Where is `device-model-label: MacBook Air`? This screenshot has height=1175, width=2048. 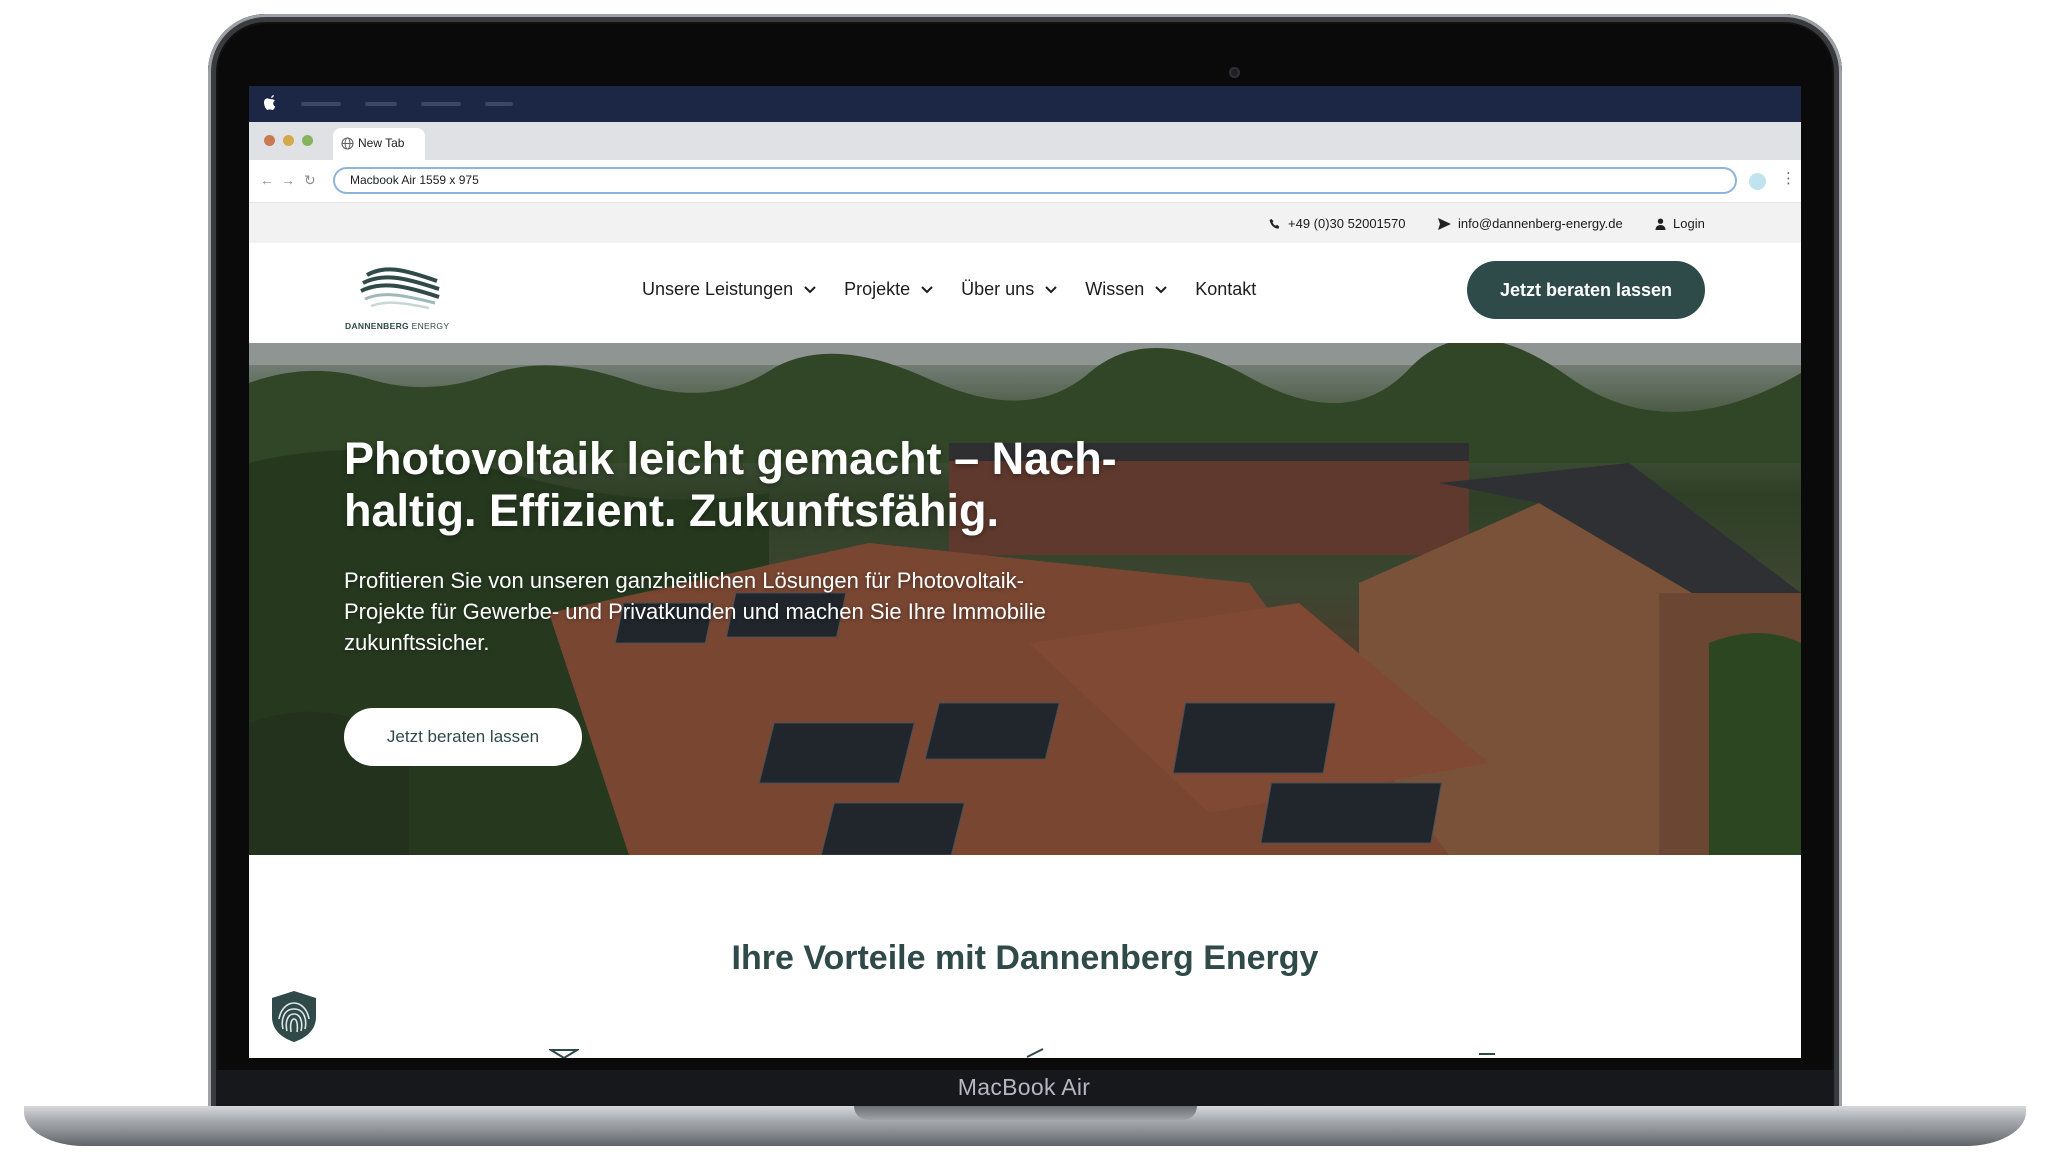
device-model-label: MacBook Air is located at coordinates (1024, 1087).